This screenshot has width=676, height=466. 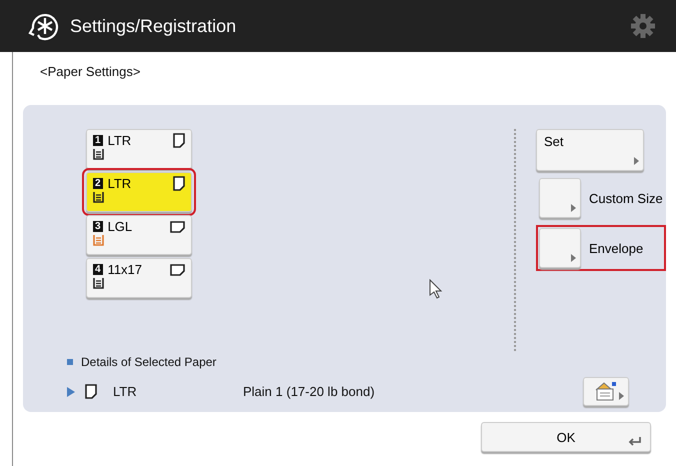 I want to click on set-button: Set, so click(x=590, y=150).